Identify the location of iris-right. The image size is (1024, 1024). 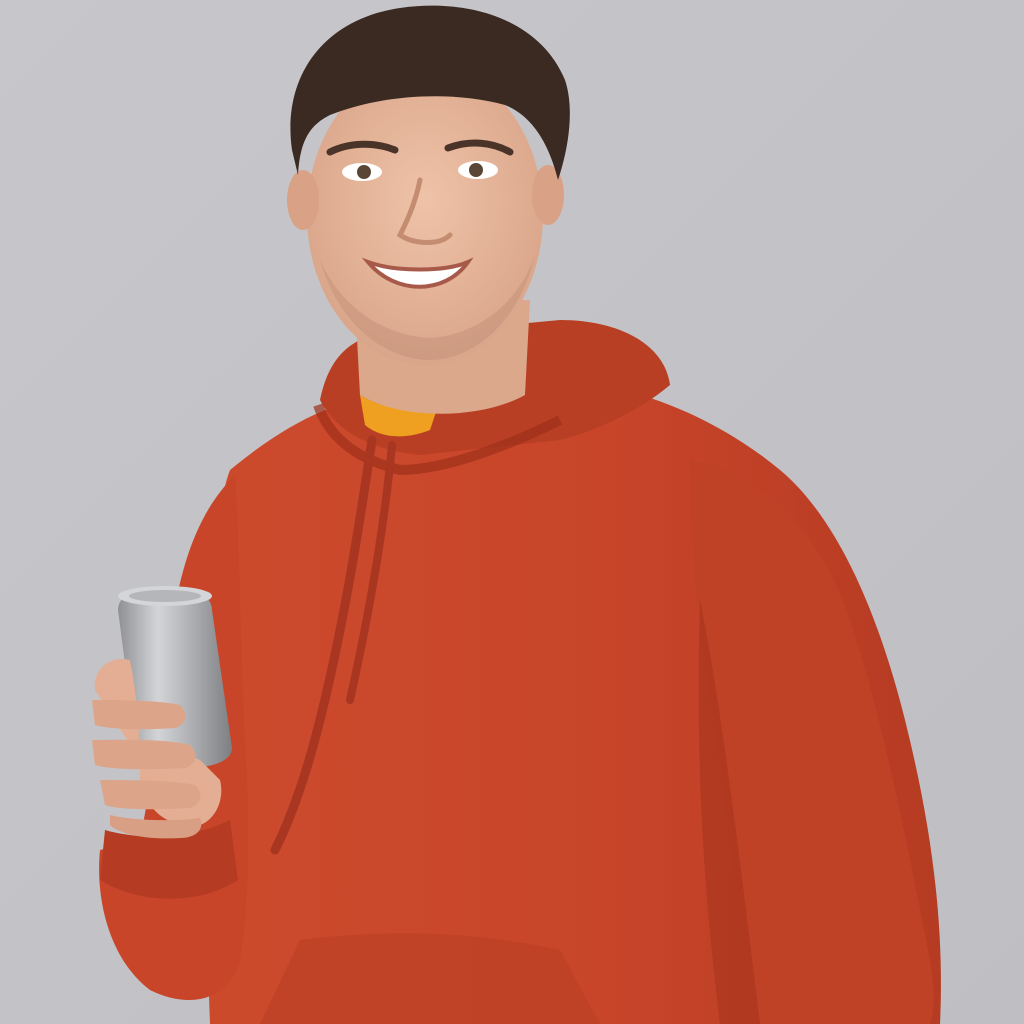
(476, 170).